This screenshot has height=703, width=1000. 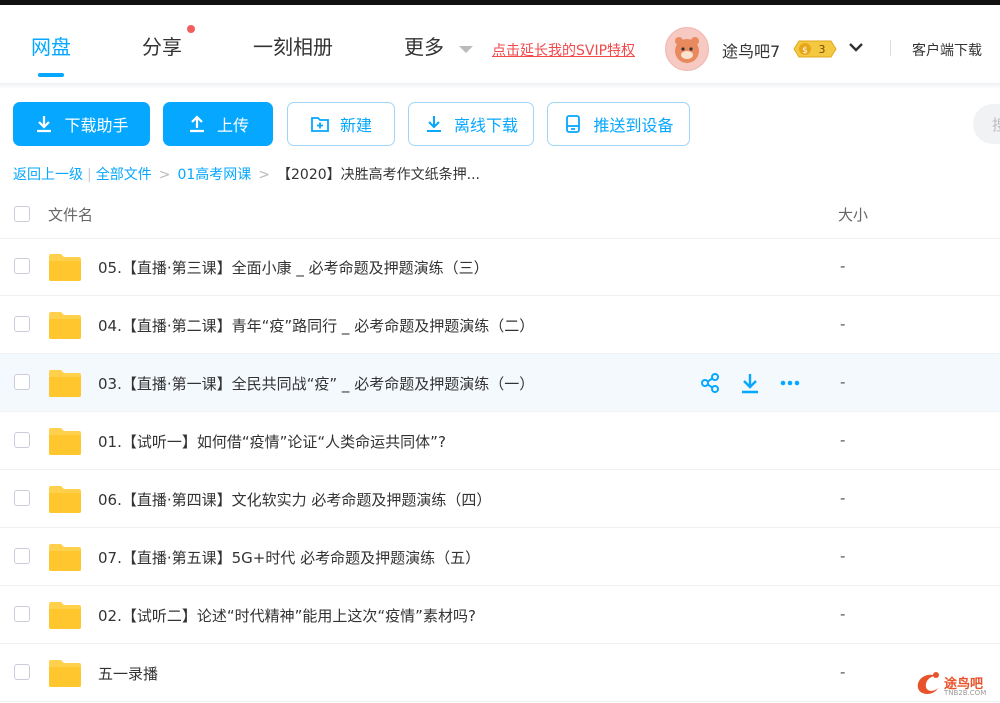 What do you see at coordinates (289, 557) in the screenshot?
I see `file-name: 07.【直播·第五课】5G+时代 必考命题及押题演练（五）` at bounding box center [289, 557].